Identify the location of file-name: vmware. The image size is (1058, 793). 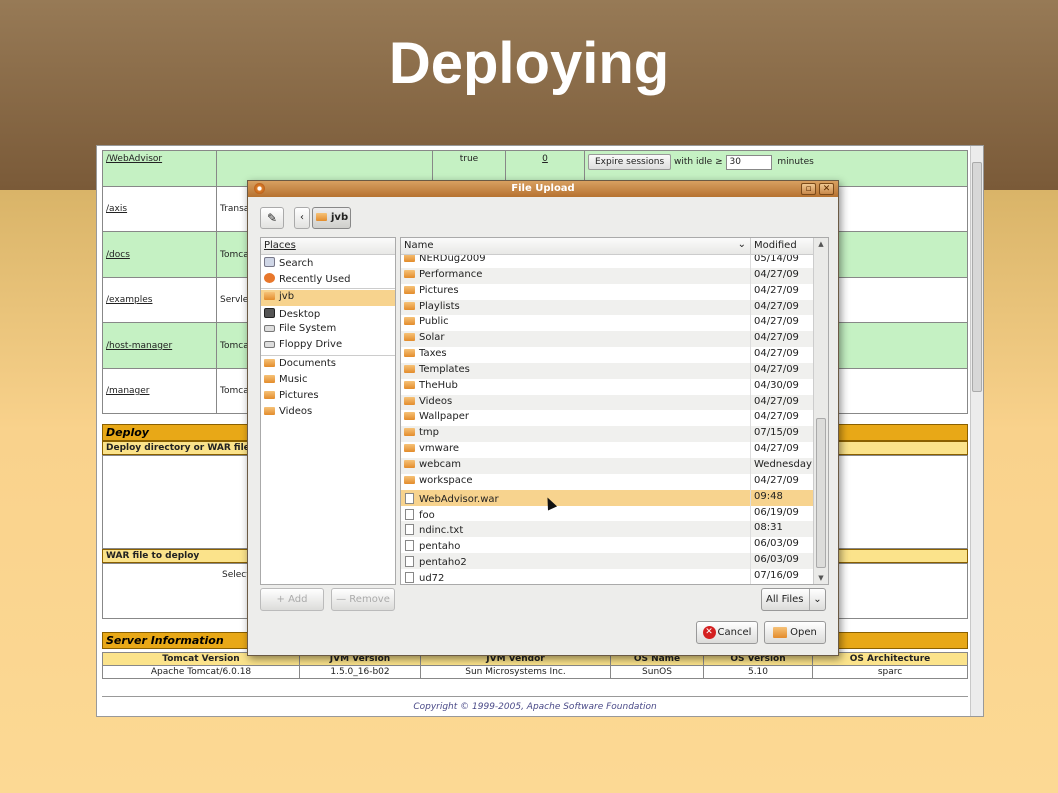
(439, 449).